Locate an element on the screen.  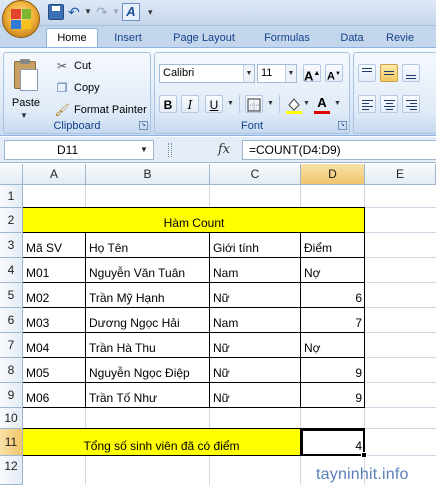
undo-icon: ↶ is located at coordinates (76, 12).